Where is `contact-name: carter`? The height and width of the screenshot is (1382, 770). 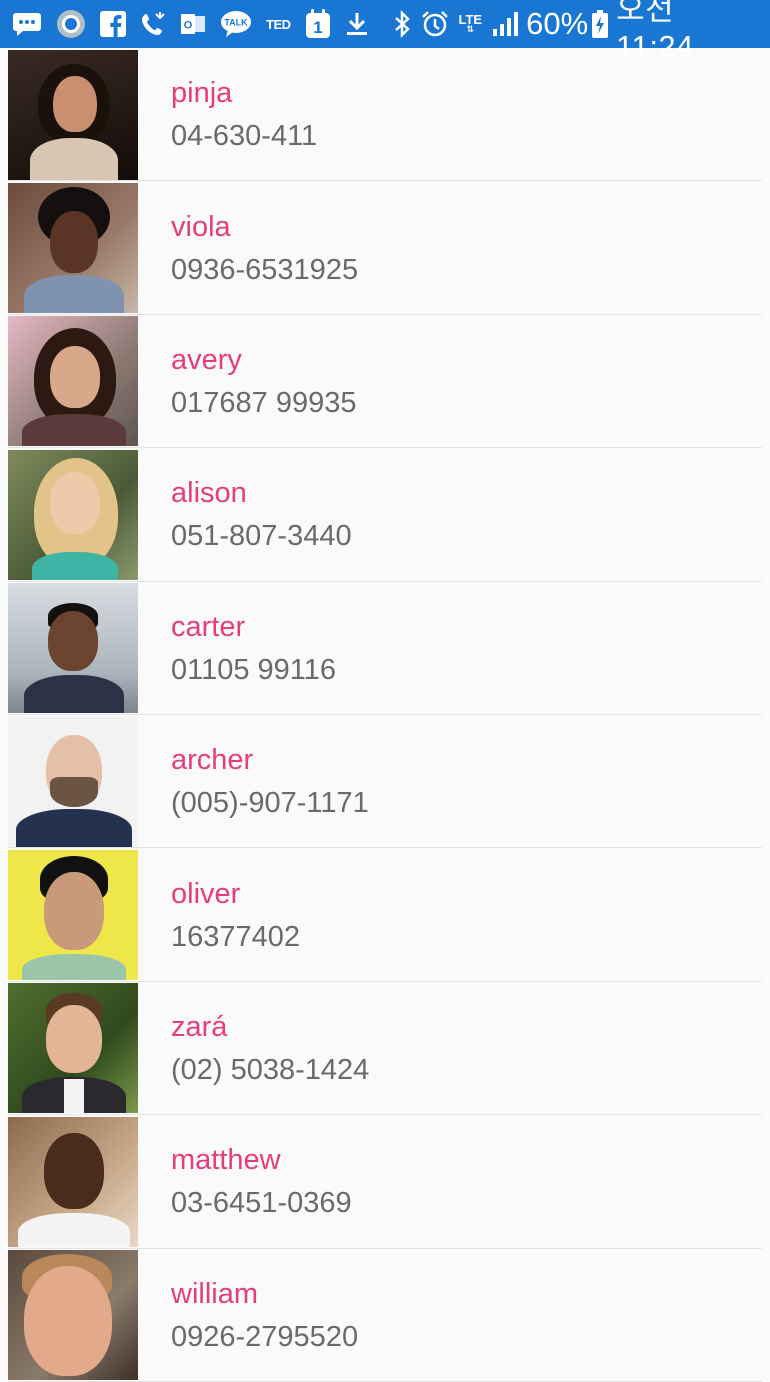 contact-name: carter is located at coordinates (208, 626).